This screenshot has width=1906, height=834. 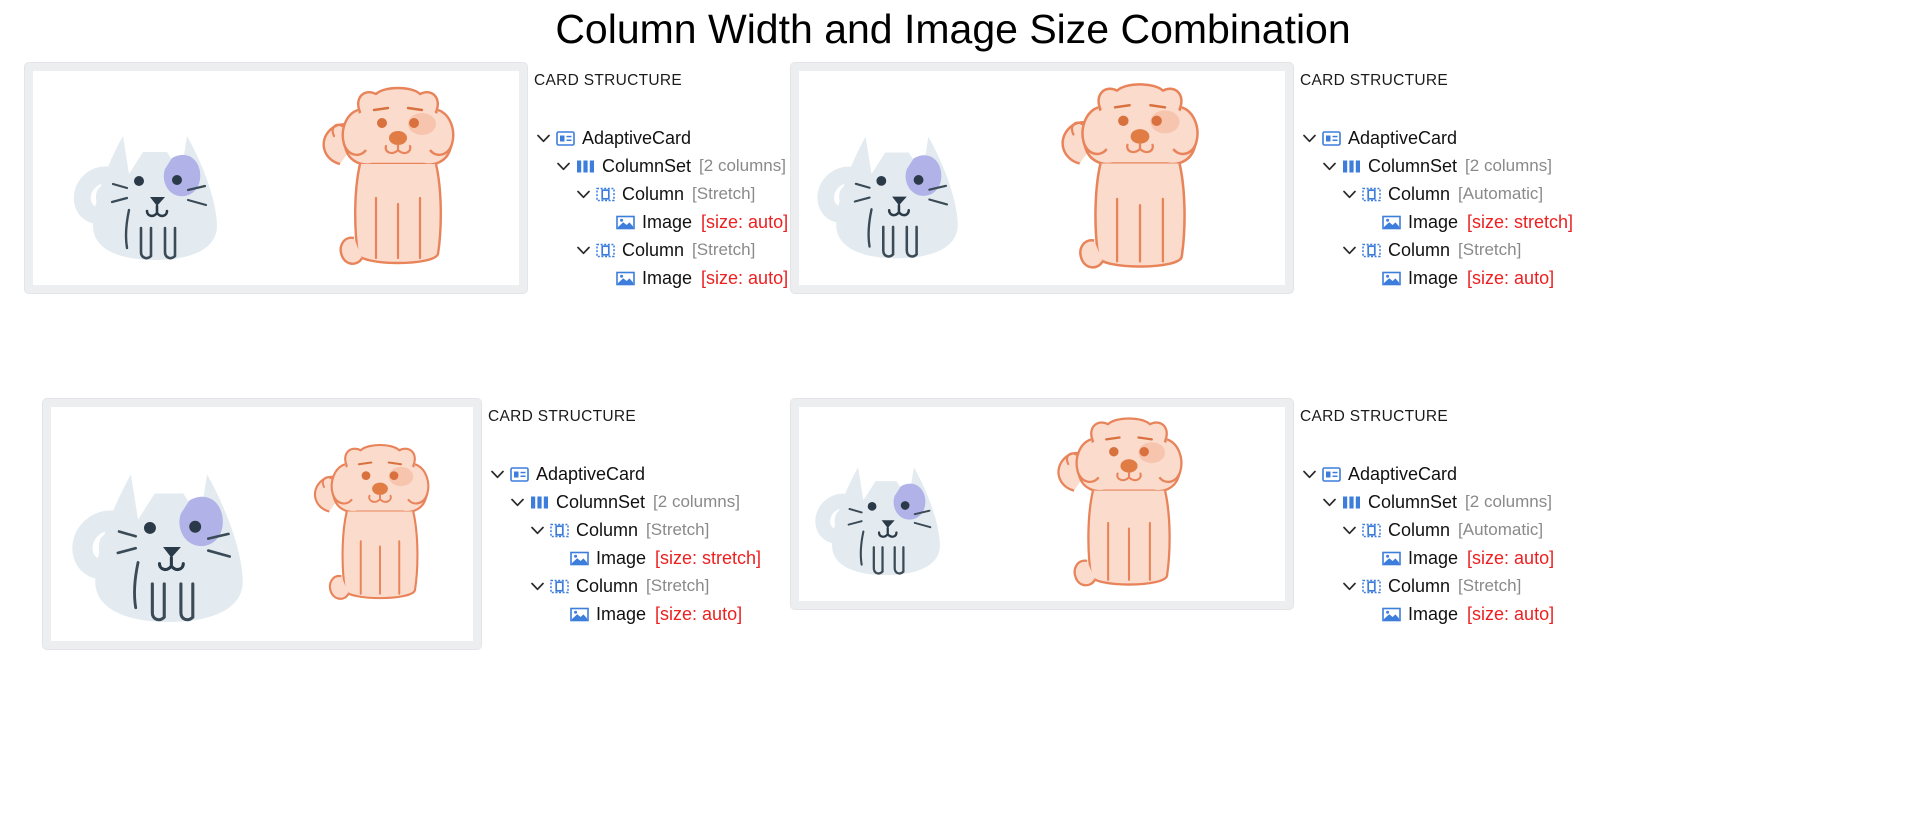 I want to click on card-column-1b, so click(x=397, y=178).